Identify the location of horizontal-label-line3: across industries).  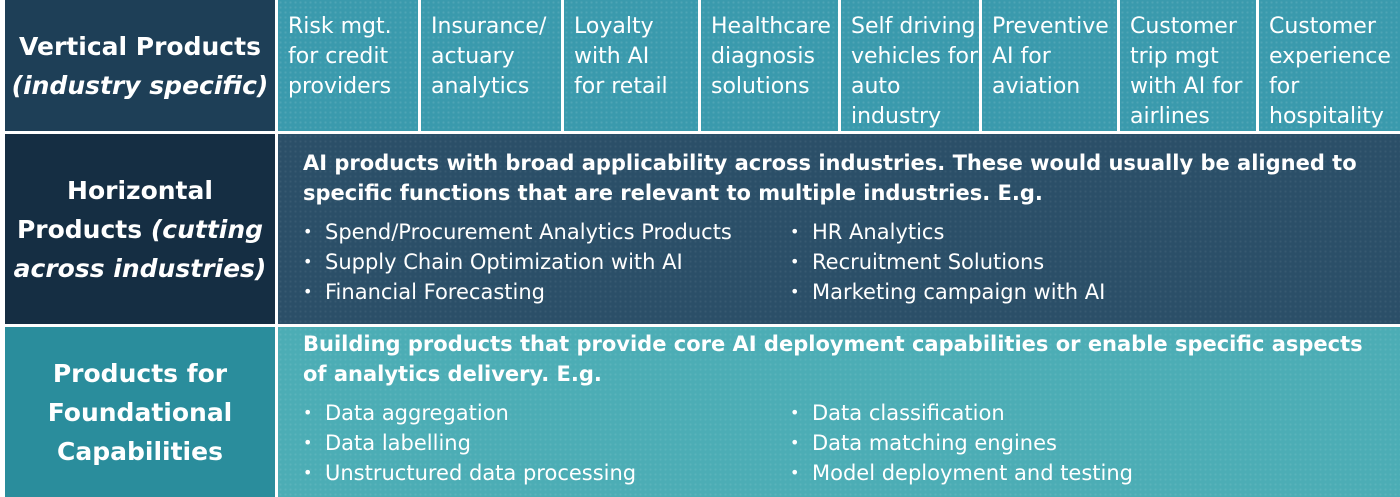
(140, 268).